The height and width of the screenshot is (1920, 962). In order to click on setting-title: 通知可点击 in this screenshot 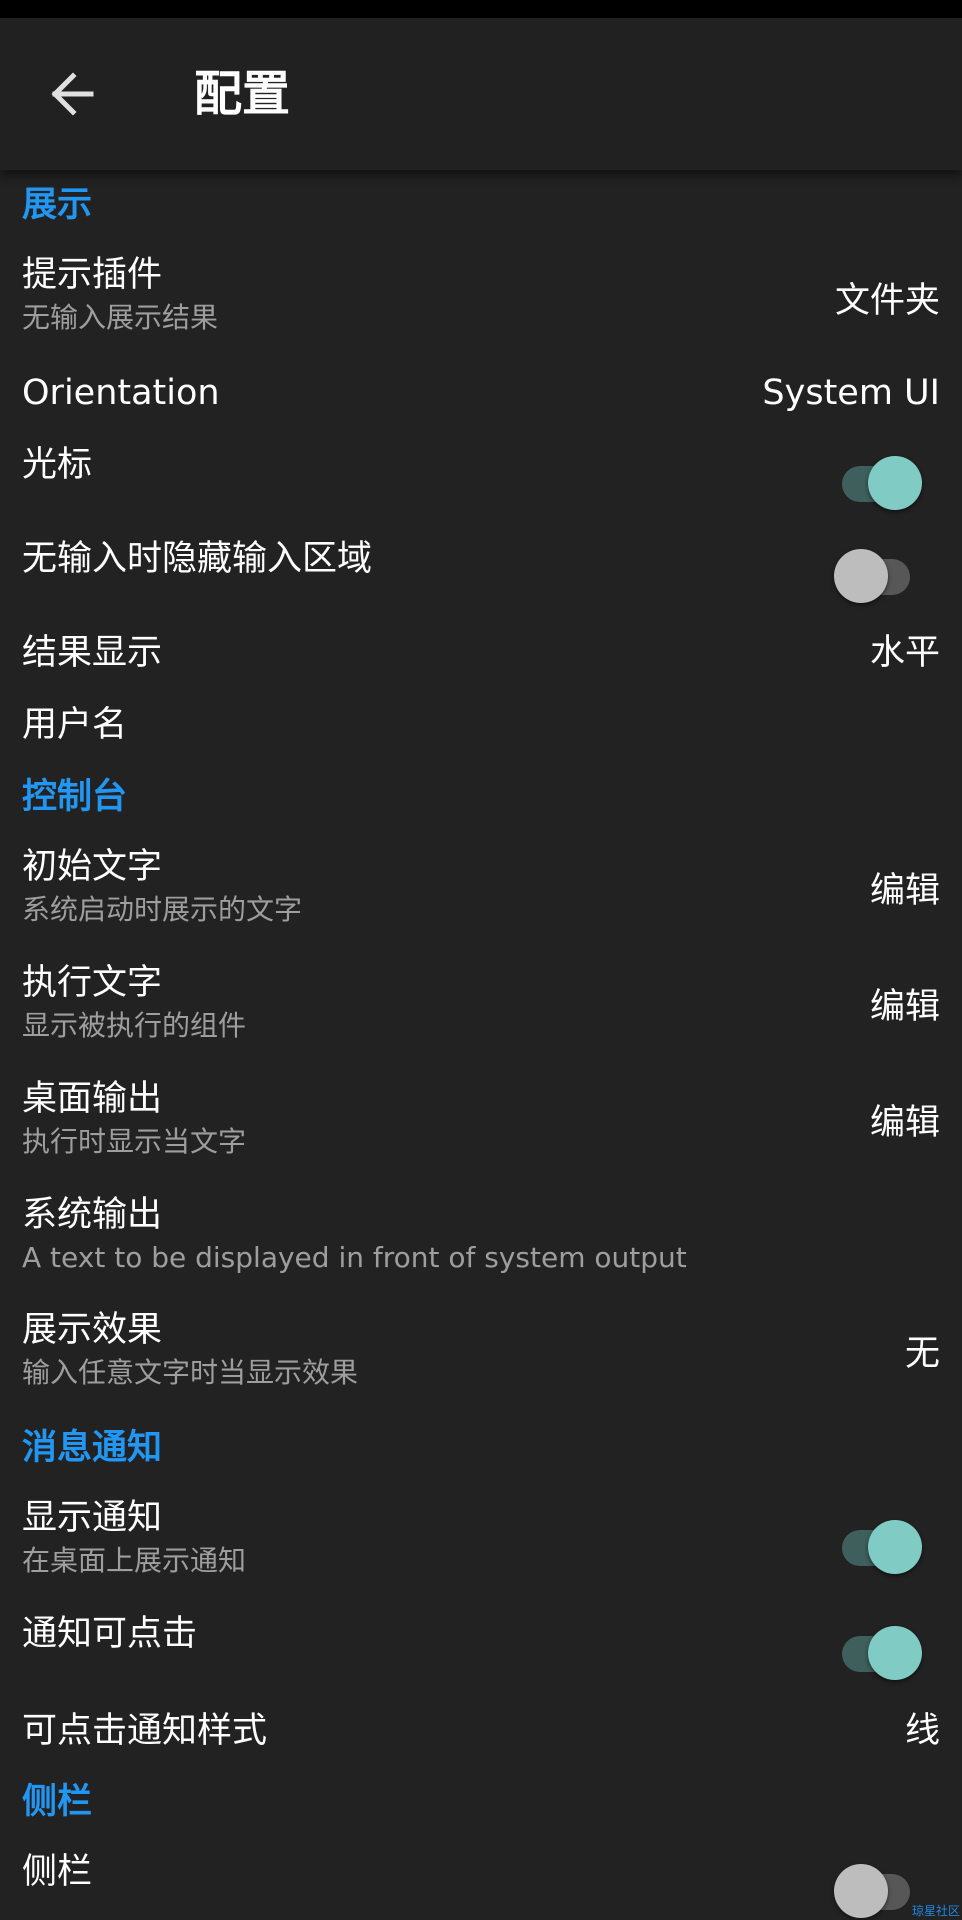, I will do `click(110, 1634)`.